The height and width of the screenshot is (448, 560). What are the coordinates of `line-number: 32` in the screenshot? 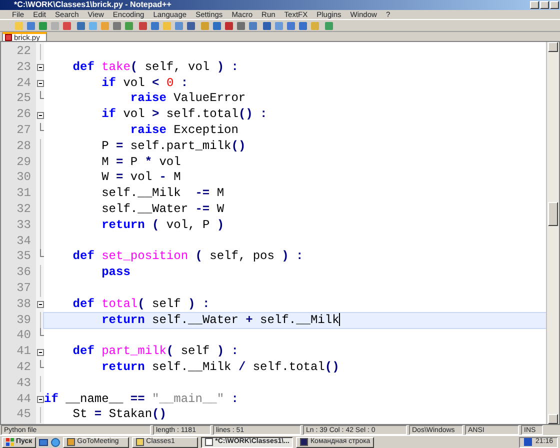 It's located at (24, 210).